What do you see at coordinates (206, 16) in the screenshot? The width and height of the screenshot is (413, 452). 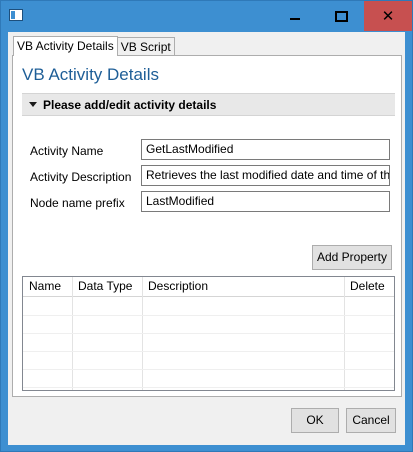 I see `title-bar: ✕` at bounding box center [206, 16].